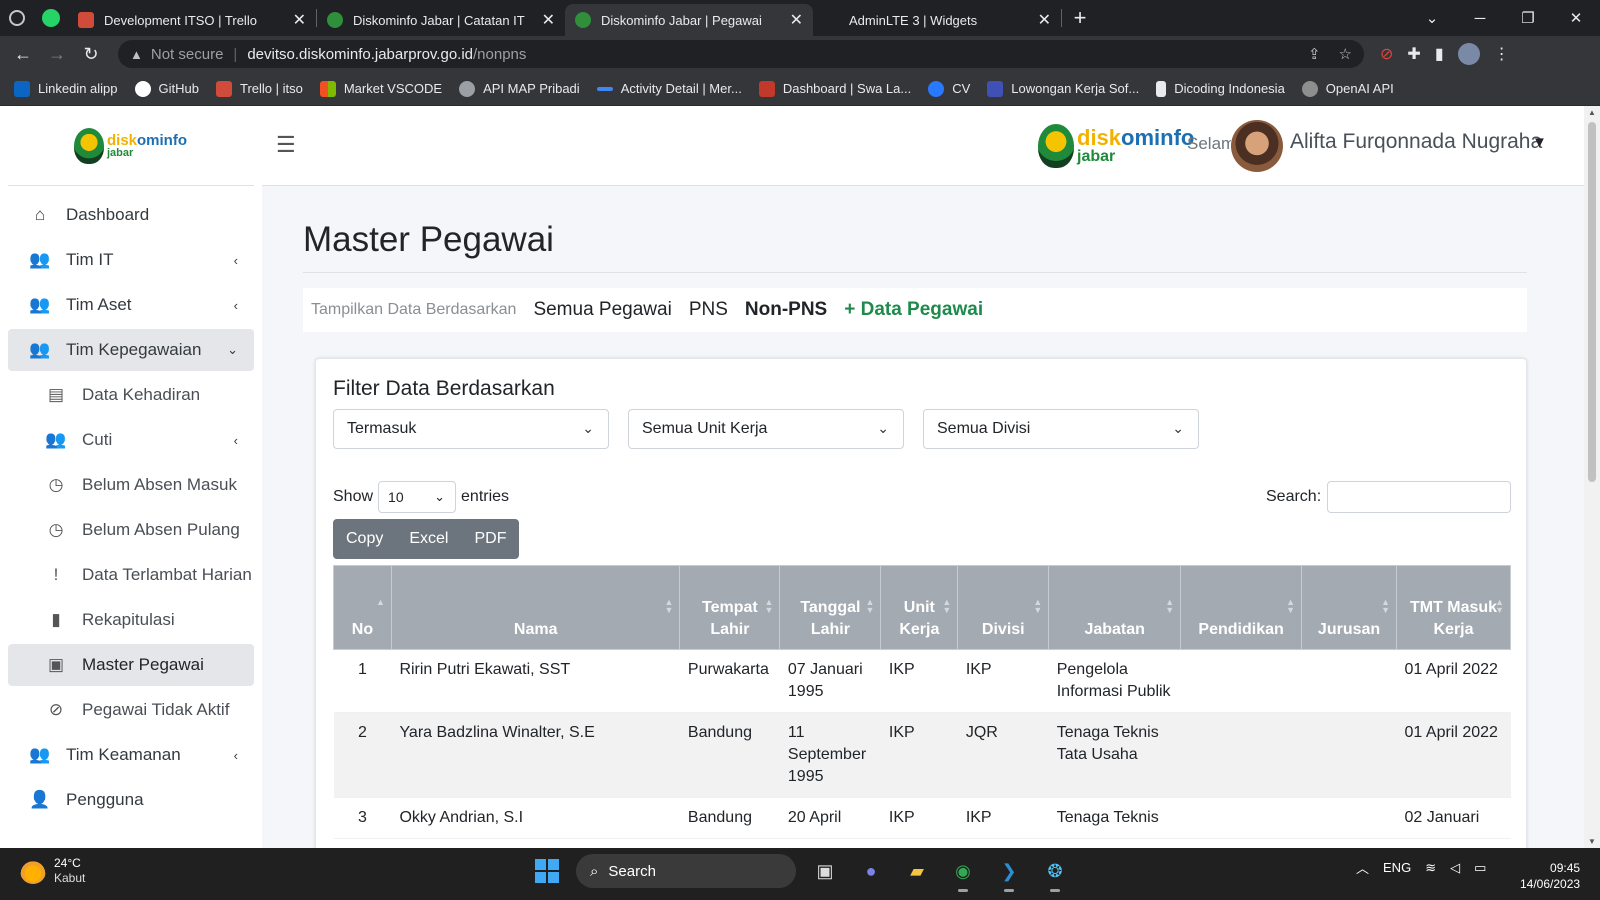 The width and height of the screenshot is (1600, 900). Describe the element at coordinates (1003, 607) in the screenshot. I see `column-header: Divisi ▲ ▼` at that location.